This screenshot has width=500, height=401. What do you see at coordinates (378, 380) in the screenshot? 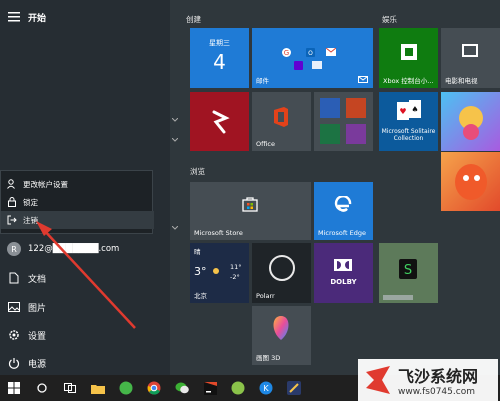
I see `watermark-logo-icon` at bounding box center [378, 380].